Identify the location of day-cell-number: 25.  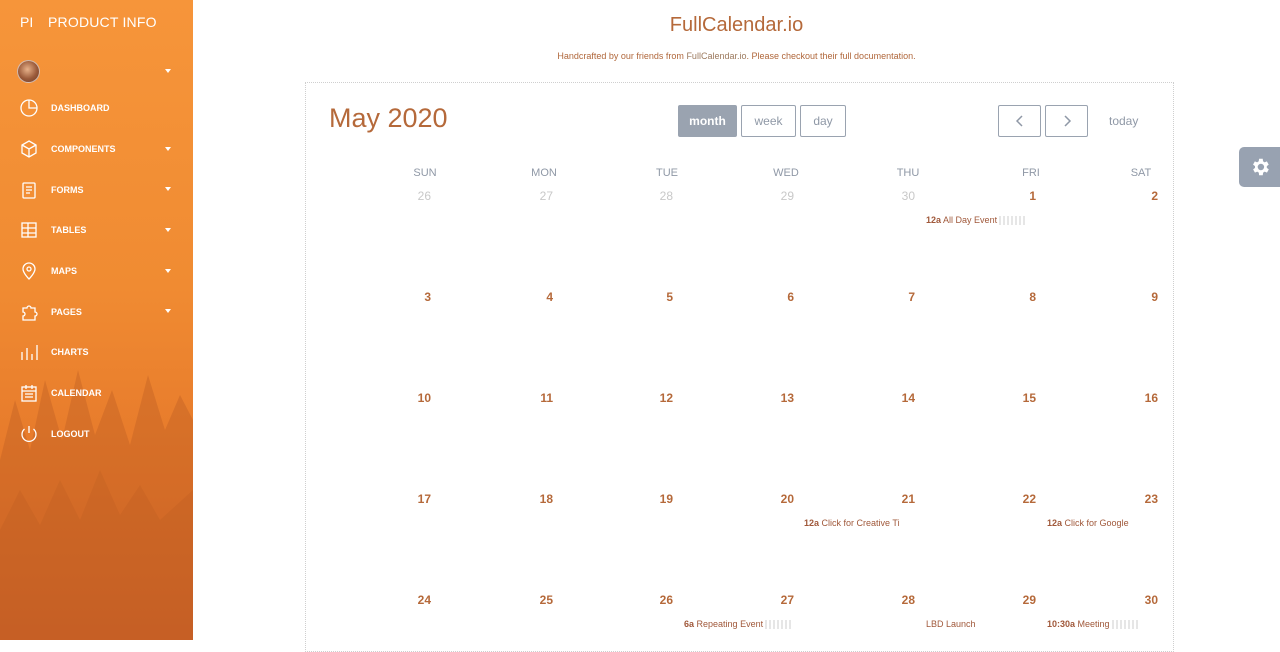
(538, 600).